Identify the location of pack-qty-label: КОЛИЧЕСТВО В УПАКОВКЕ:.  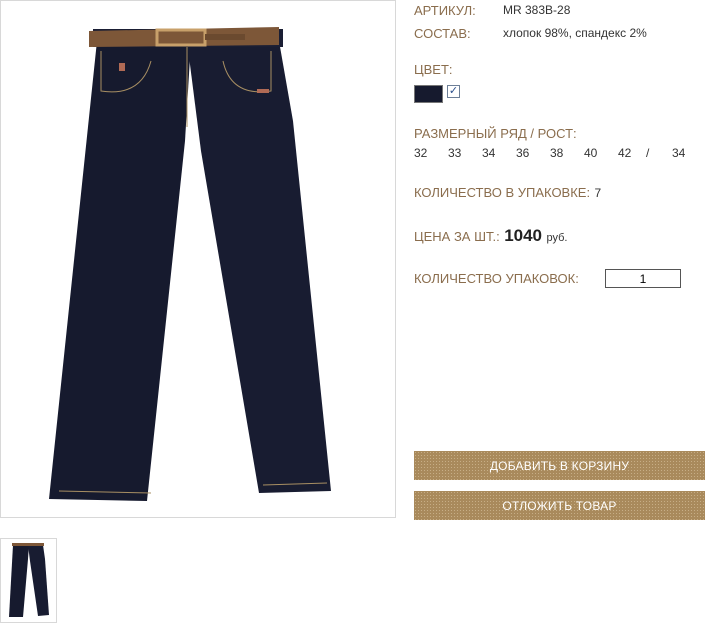
(502, 192).